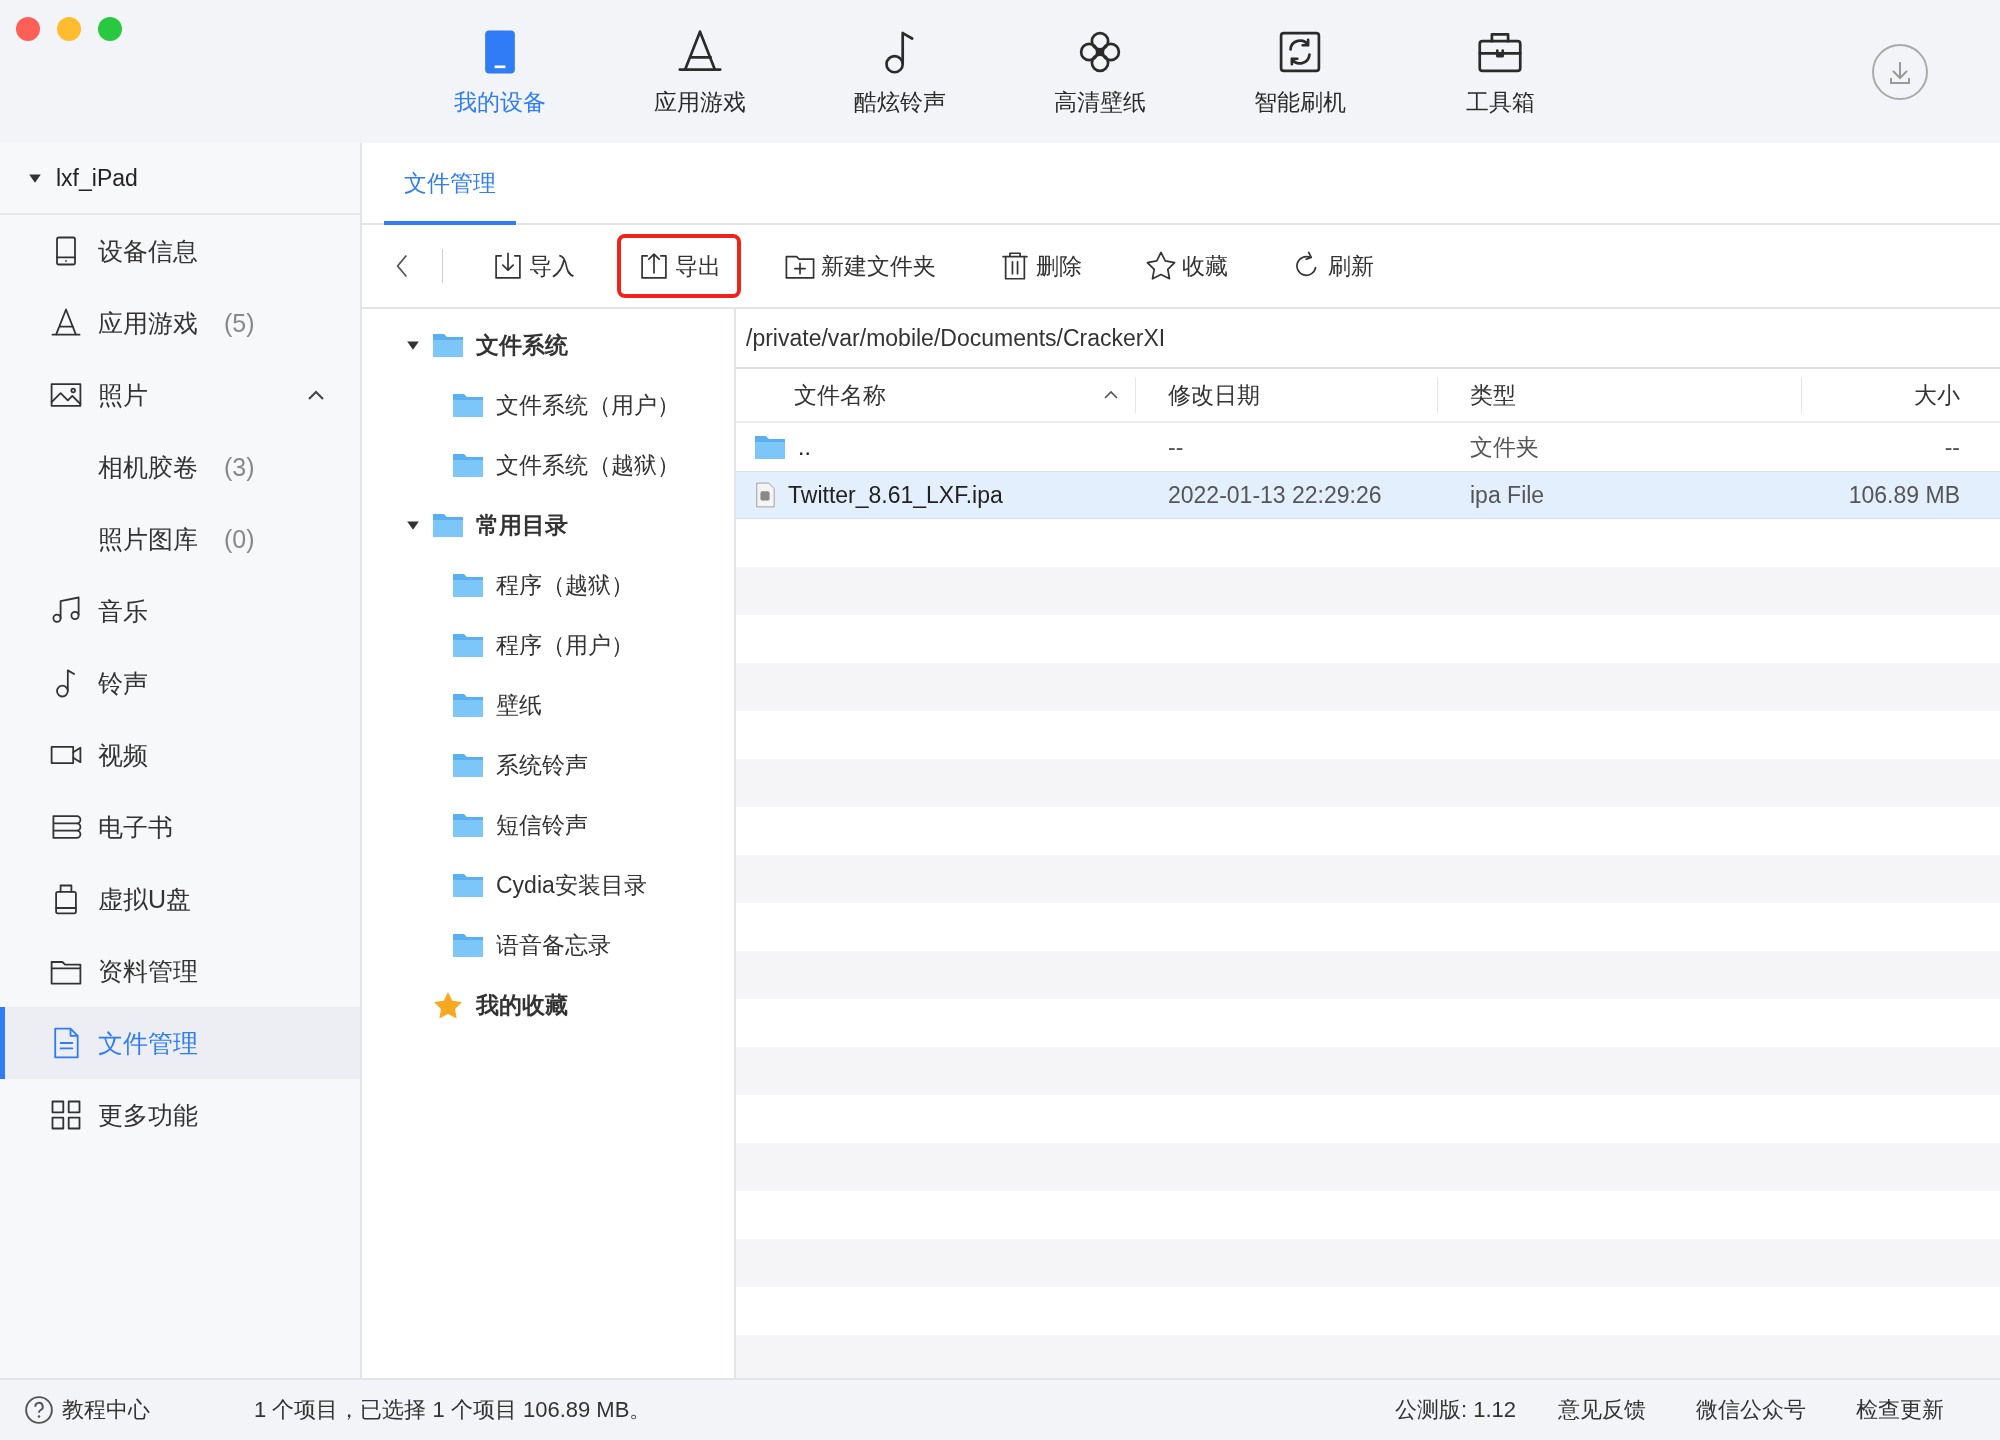  I want to click on file-icon, so click(765, 495).